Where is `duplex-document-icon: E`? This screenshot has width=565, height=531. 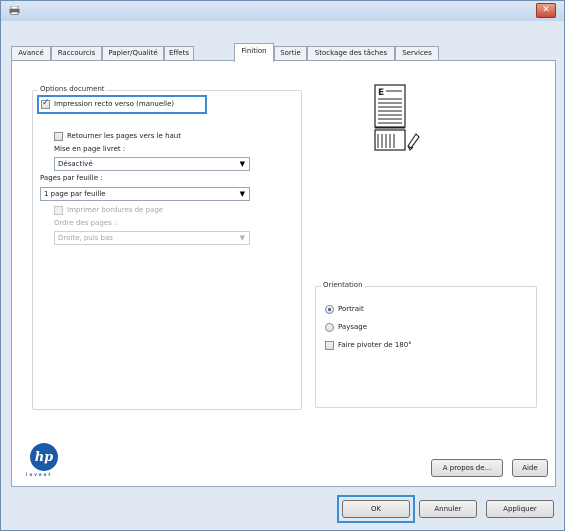 duplex-document-icon: E is located at coordinates (396, 118).